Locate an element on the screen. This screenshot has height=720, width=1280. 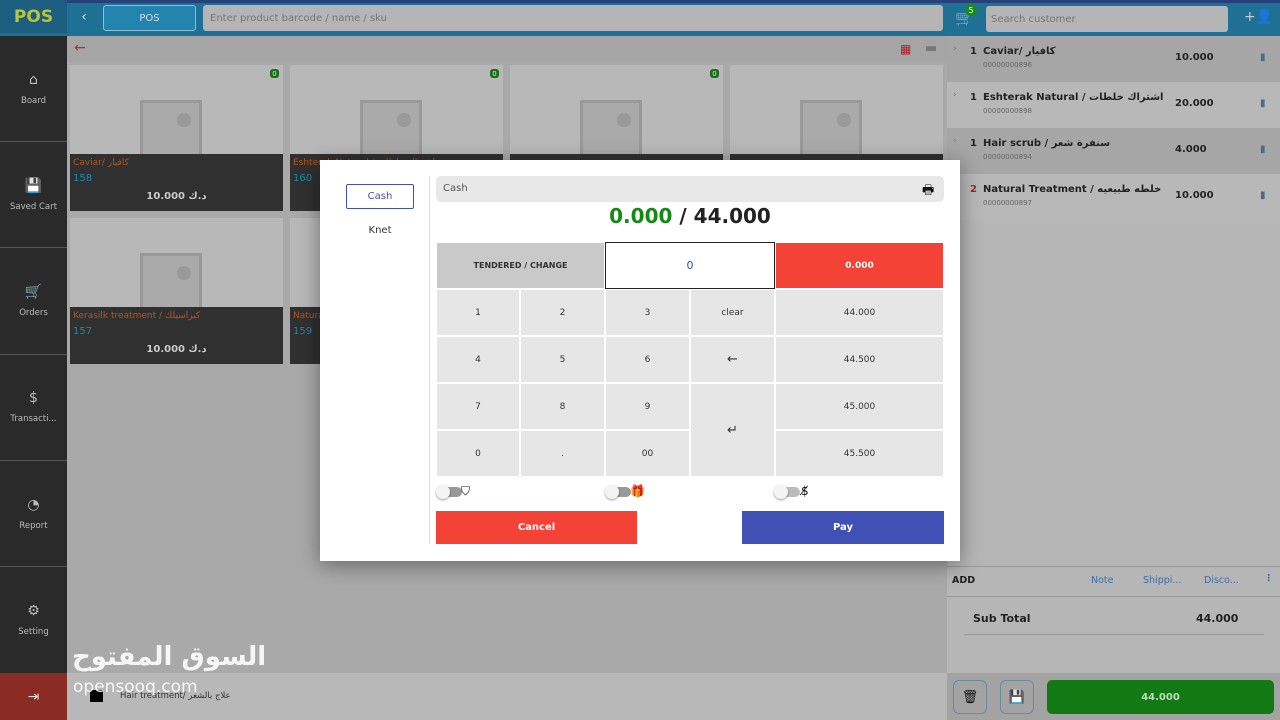
sidebar-icon: $ is located at coordinates (33, 398).